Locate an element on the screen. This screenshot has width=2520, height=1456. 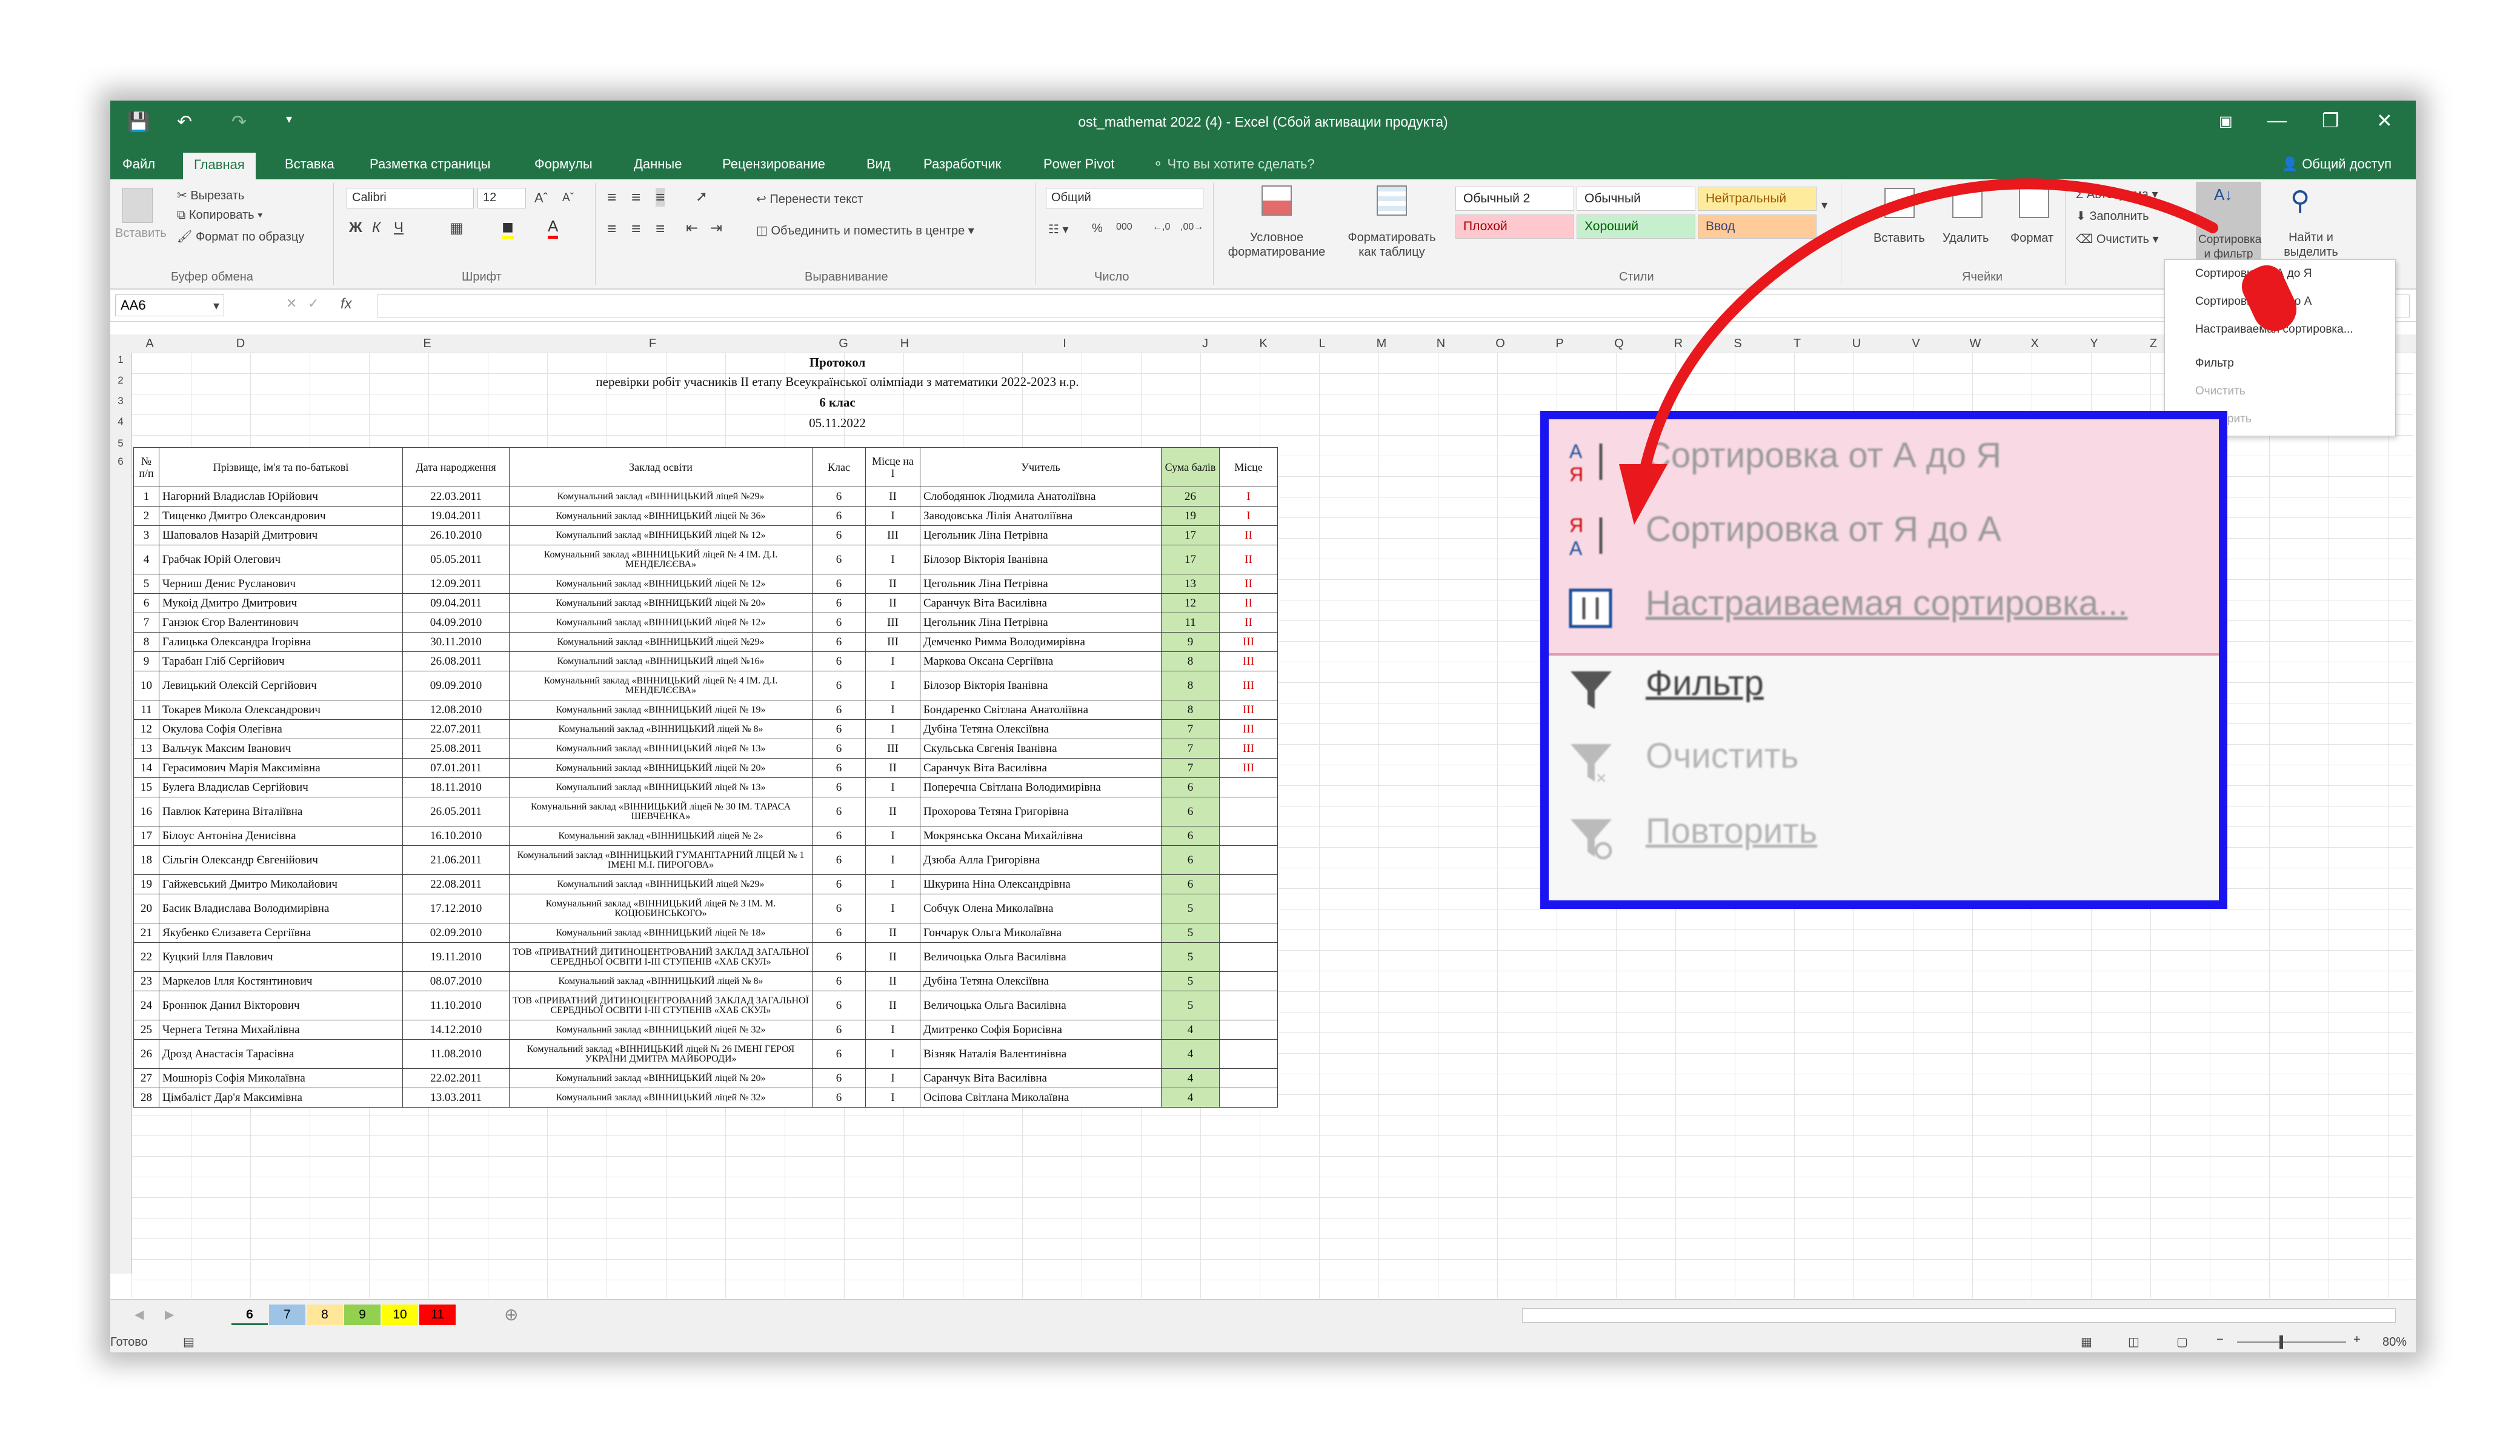
page-layout-view-icon: ◫ is located at coordinates (2133, 1341).